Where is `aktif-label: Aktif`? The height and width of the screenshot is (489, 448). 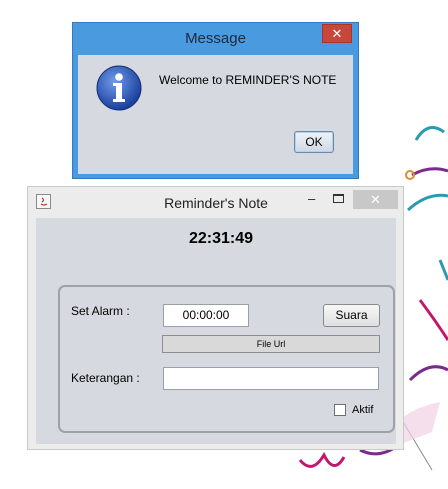 aktif-label: Aktif is located at coordinates (363, 410).